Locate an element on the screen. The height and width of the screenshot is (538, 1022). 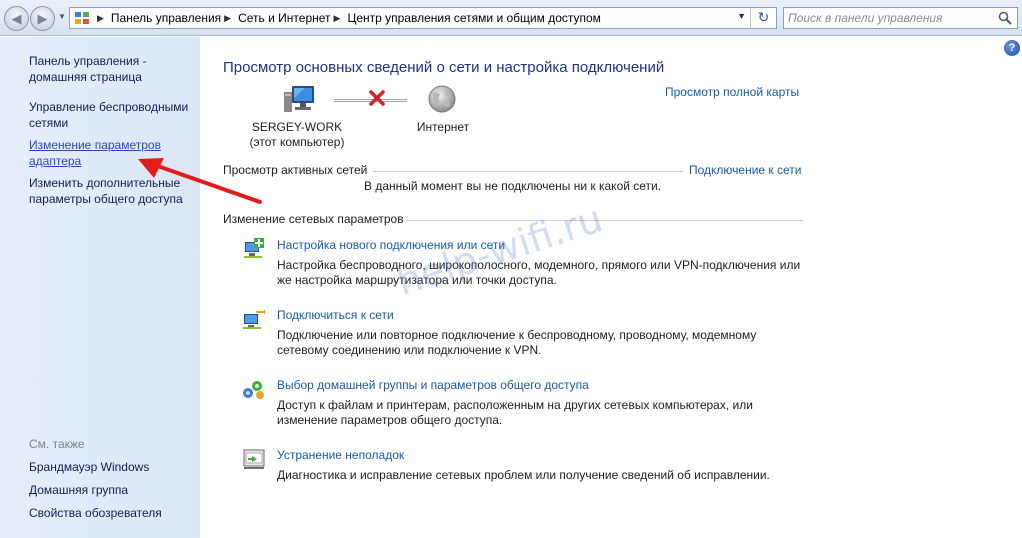
arrow-right-icon: ▶ is located at coordinates (42, 18).